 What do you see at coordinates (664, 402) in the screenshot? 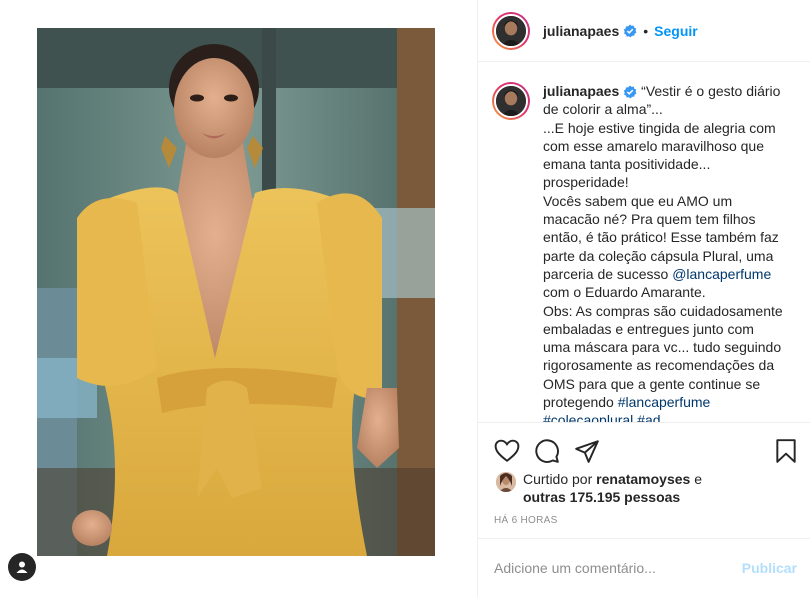
I see `hashtag-link: #lancaperfume` at bounding box center [664, 402].